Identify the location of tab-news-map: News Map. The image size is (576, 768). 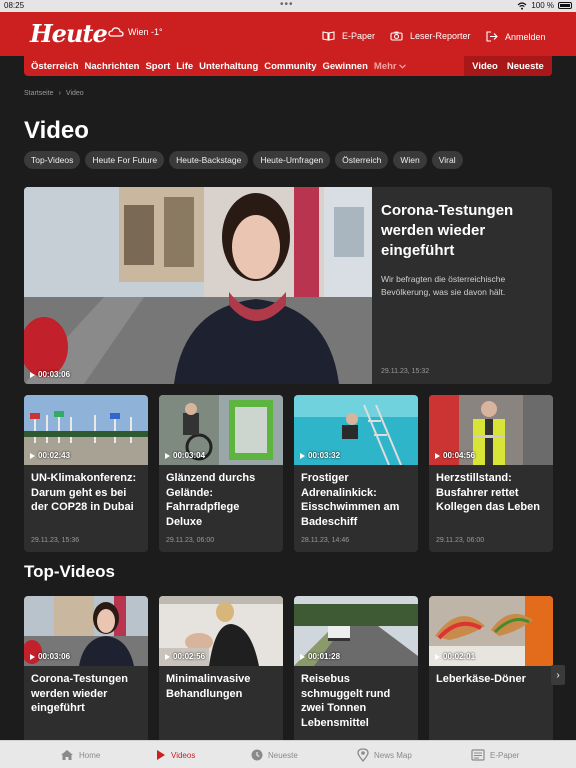
(384, 754).